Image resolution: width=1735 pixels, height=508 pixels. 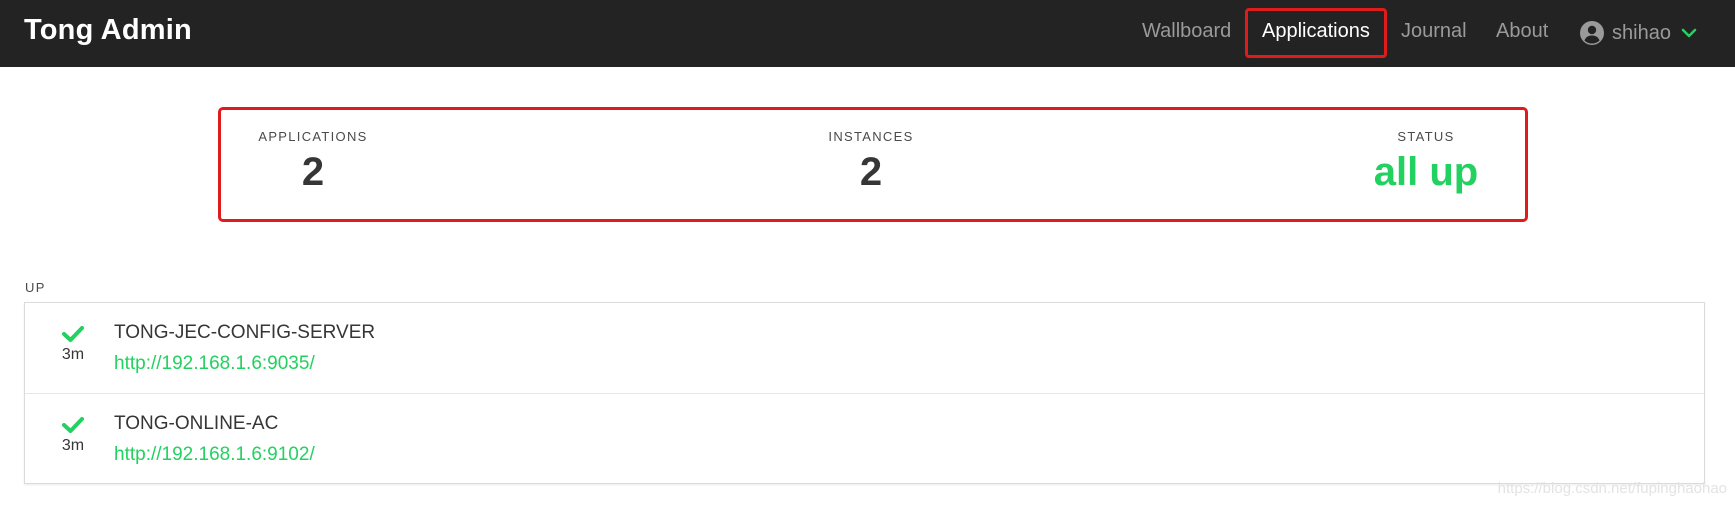 What do you see at coordinates (871, 136) in the screenshot?
I see `stat-instances-label: INSTANCES` at bounding box center [871, 136].